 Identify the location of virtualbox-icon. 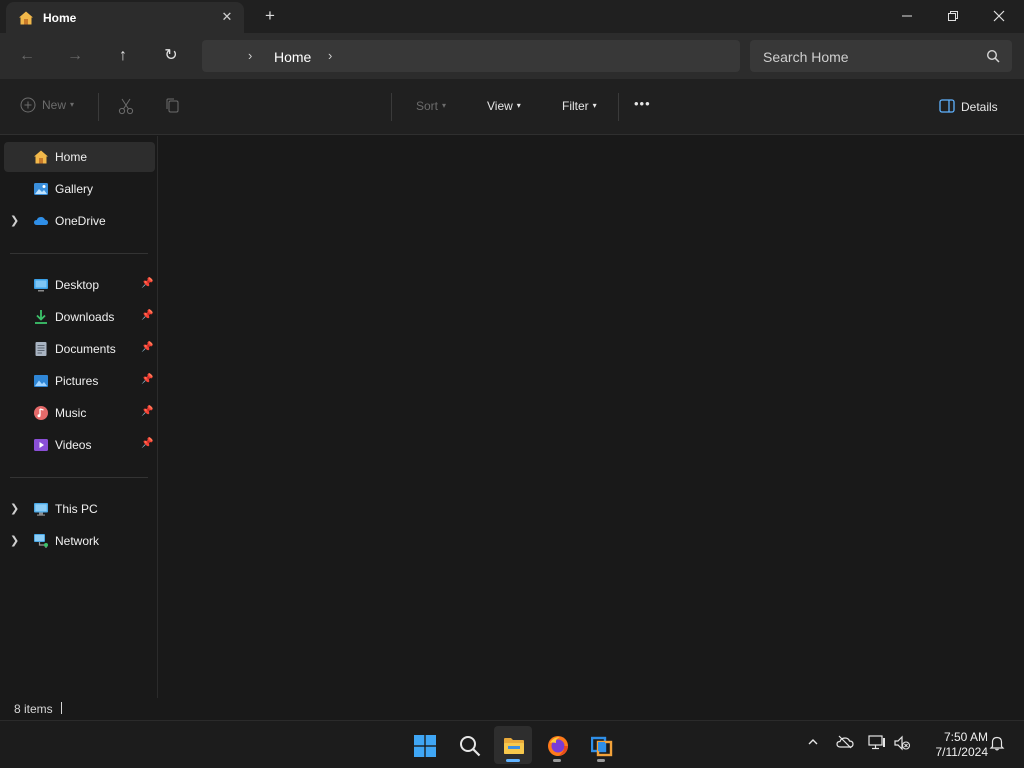
(602, 746).